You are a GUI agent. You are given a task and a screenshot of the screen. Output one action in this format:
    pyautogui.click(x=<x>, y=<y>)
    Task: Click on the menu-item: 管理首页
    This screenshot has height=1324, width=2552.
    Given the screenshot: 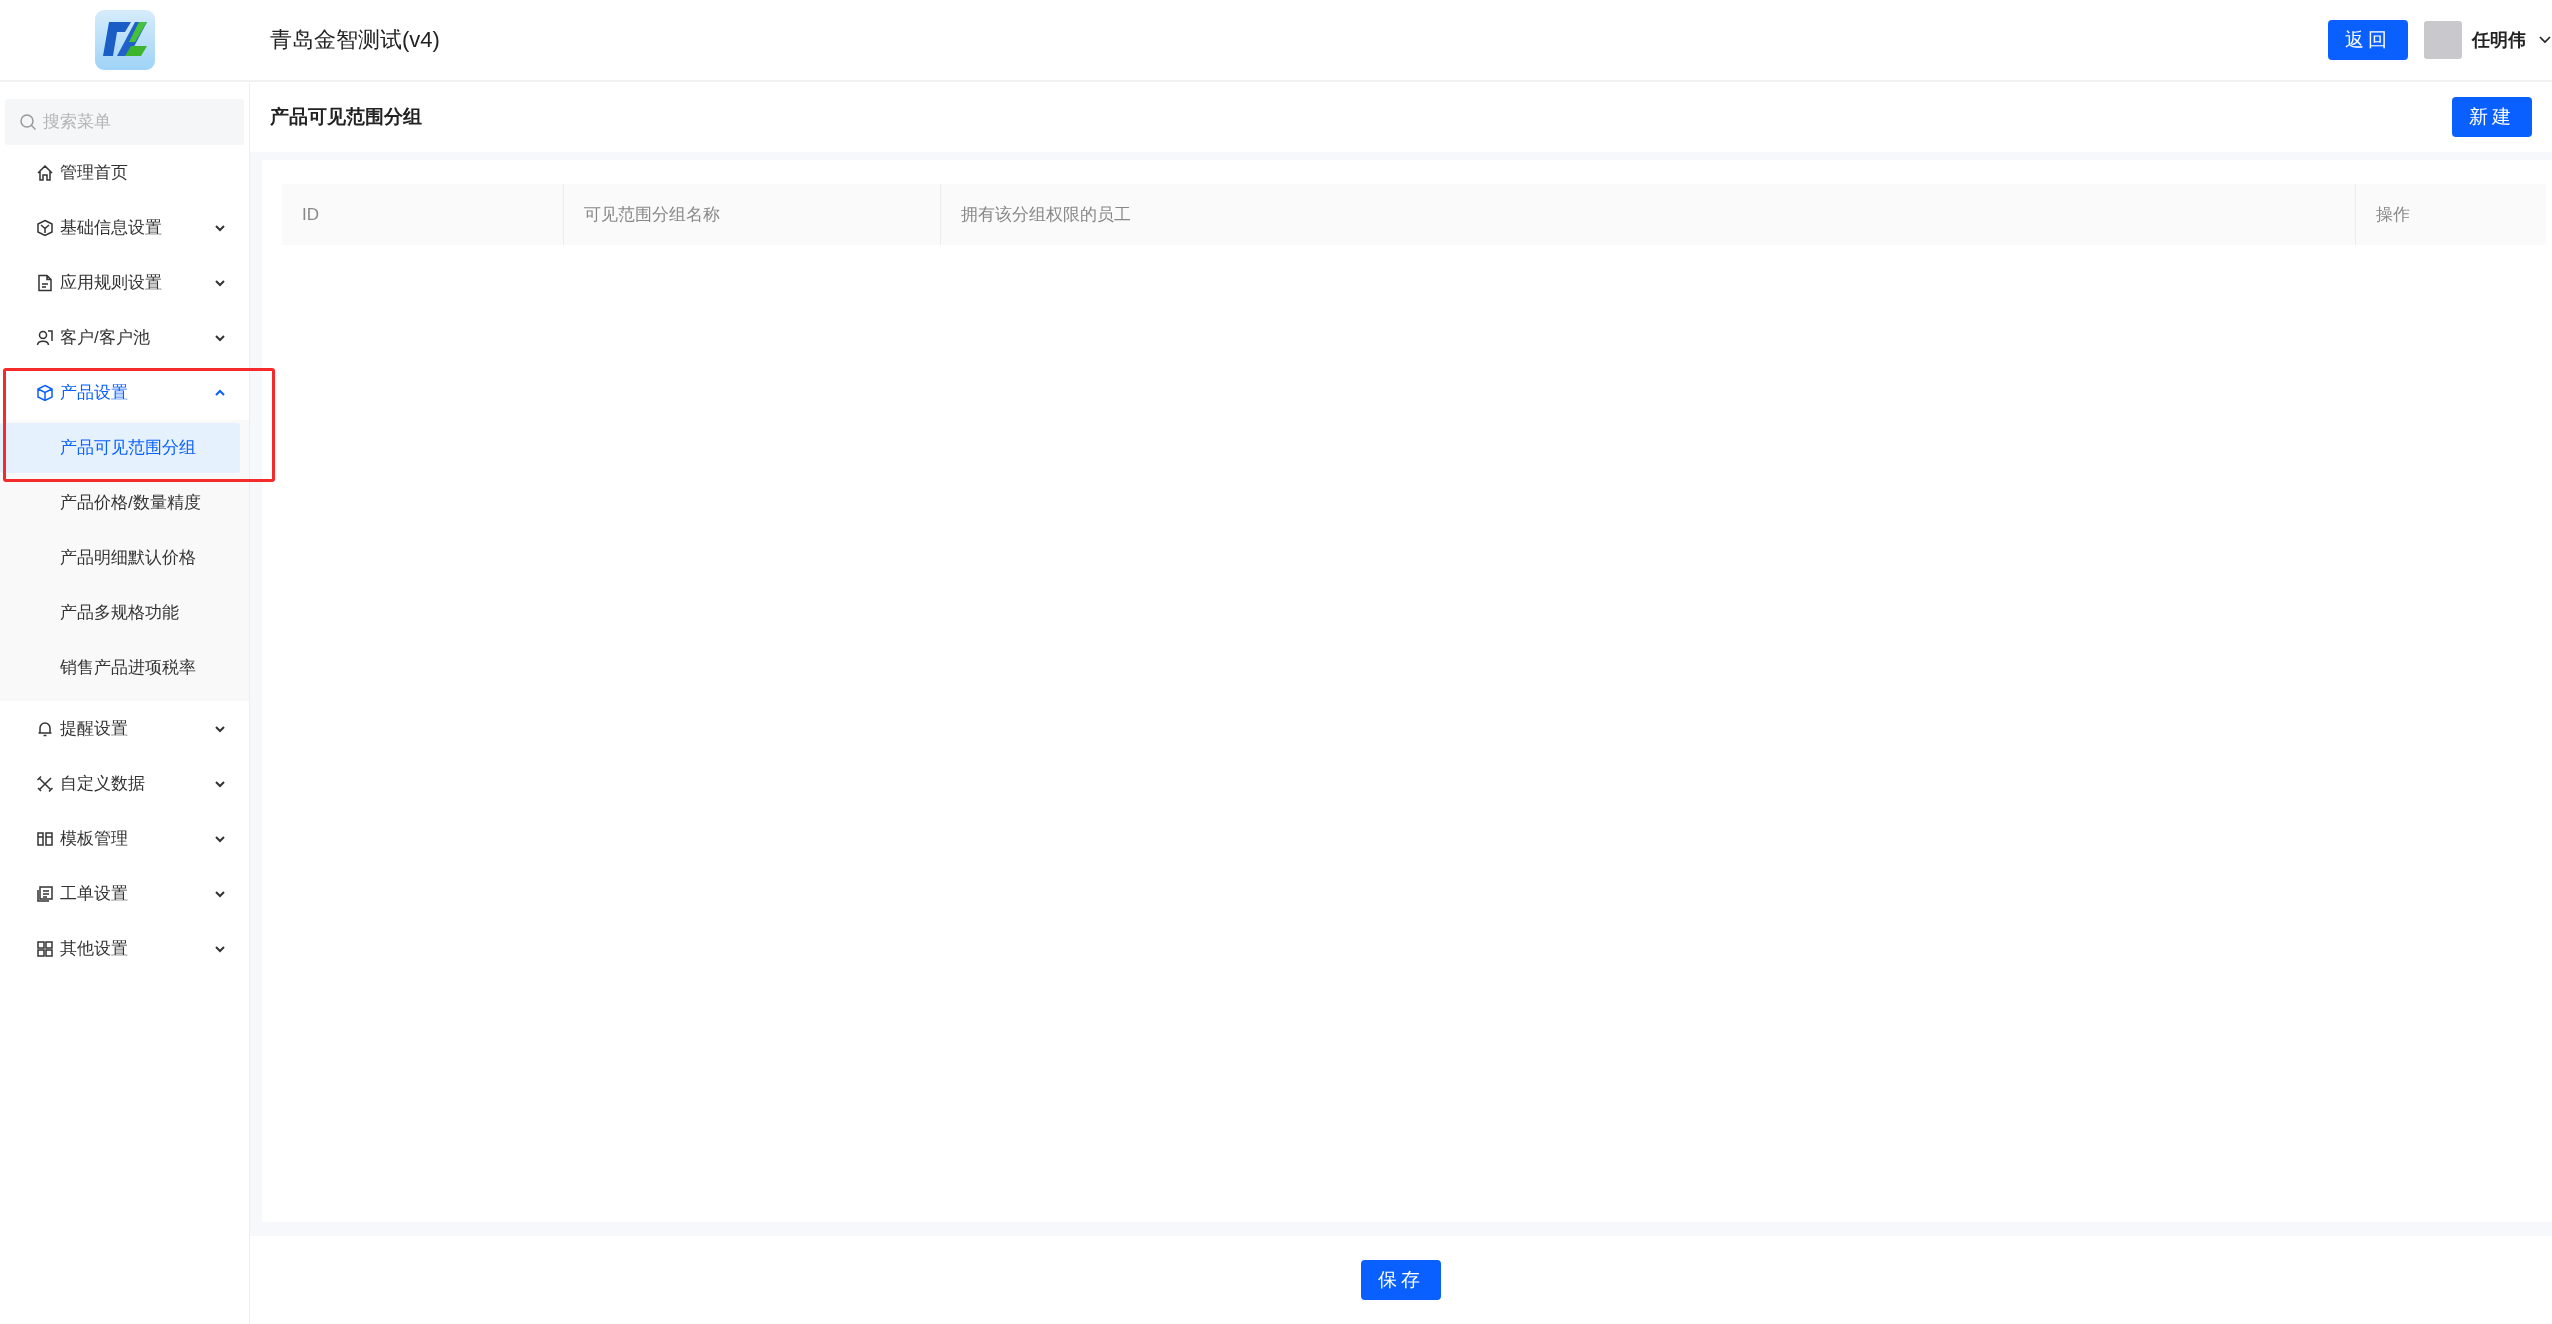 What is the action you would take?
    pyautogui.click(x=124, y=172)
    